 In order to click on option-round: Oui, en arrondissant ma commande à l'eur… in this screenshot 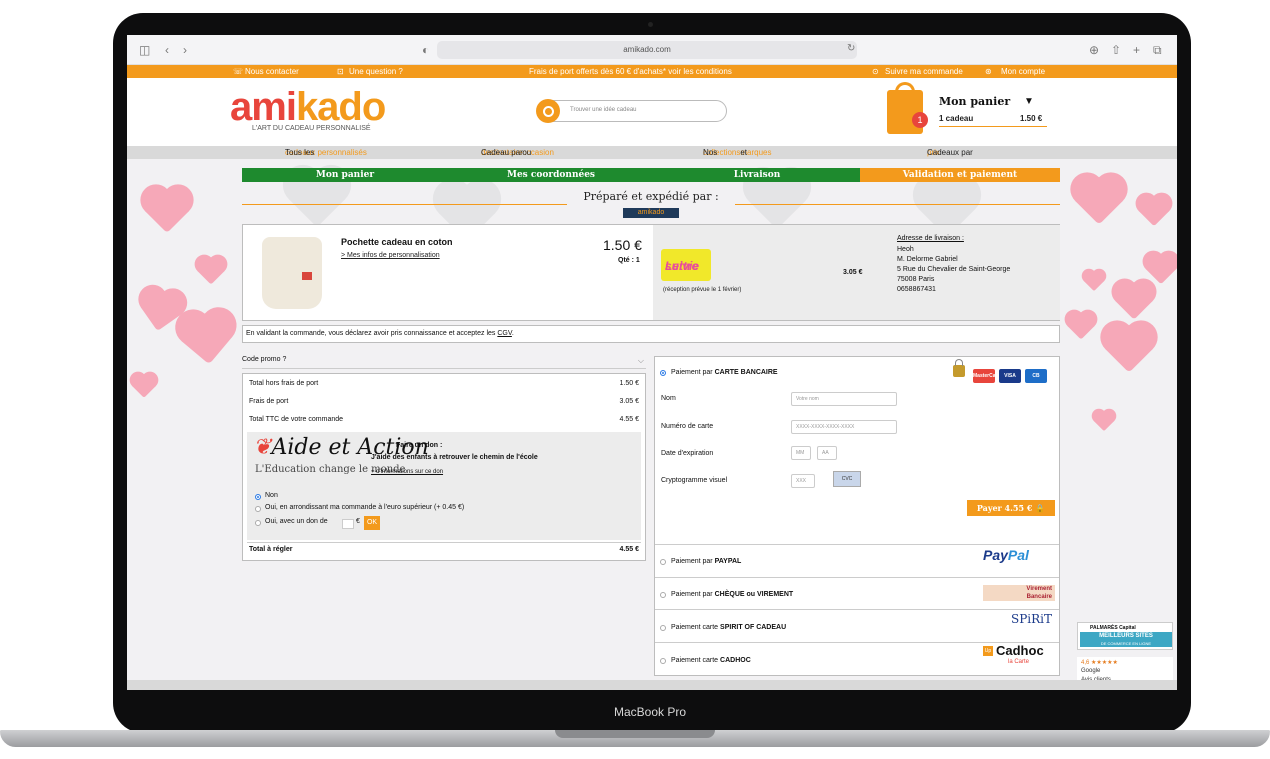, I will do `click(364, 507)`.